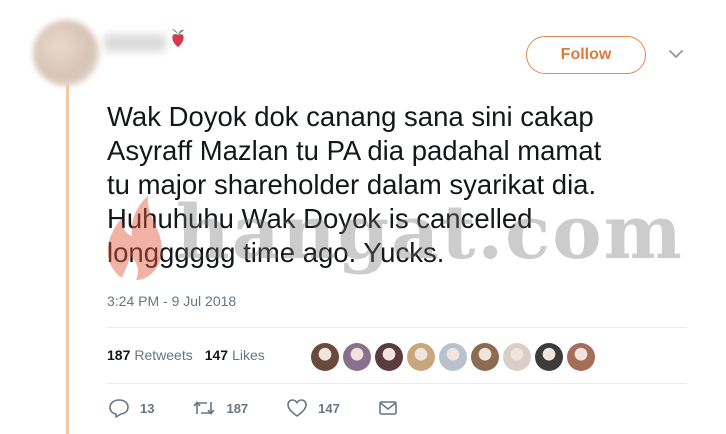  I want to click on engagement-stats: 187 Retweets 147 Likes, so click(186, 355).